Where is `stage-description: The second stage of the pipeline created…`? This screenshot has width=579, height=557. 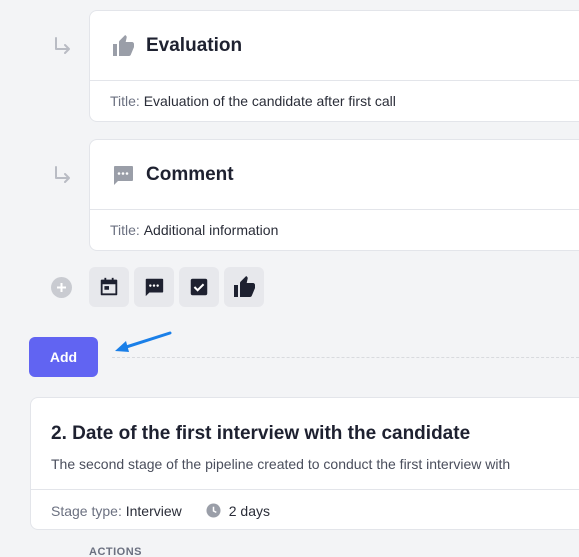 stage-description: The second stage of the pipeline created… is located at coordinates (281, 464).